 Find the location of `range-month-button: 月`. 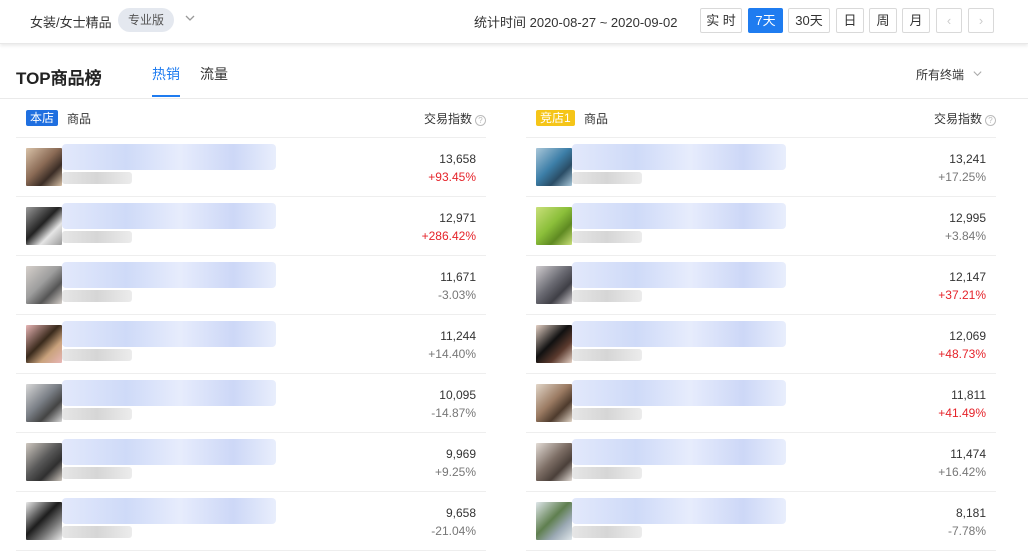

range-month-button: 月 is located at coordinates (916, 20).